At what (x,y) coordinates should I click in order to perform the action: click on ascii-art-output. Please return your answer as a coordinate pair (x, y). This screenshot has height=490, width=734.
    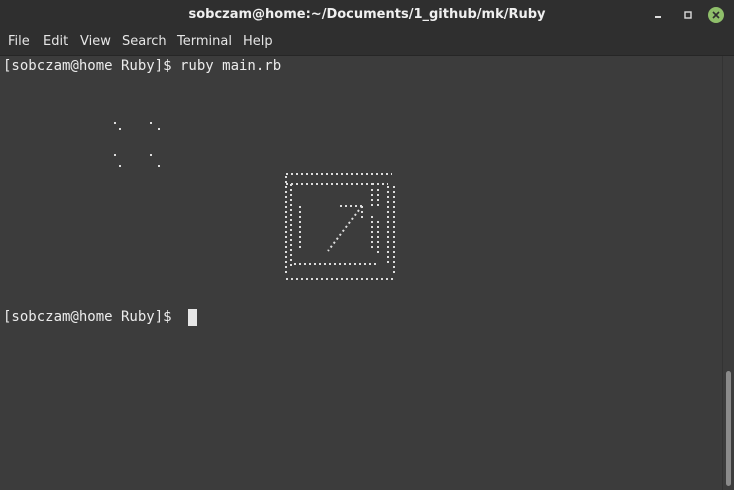
    Looking at the image, I should click on (254, 201).